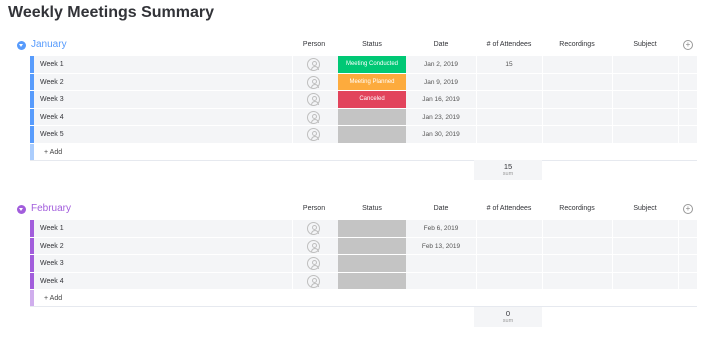 This screenshot has height=338, width=709. I want to click on item-name: Week 5, so click(52, 134).